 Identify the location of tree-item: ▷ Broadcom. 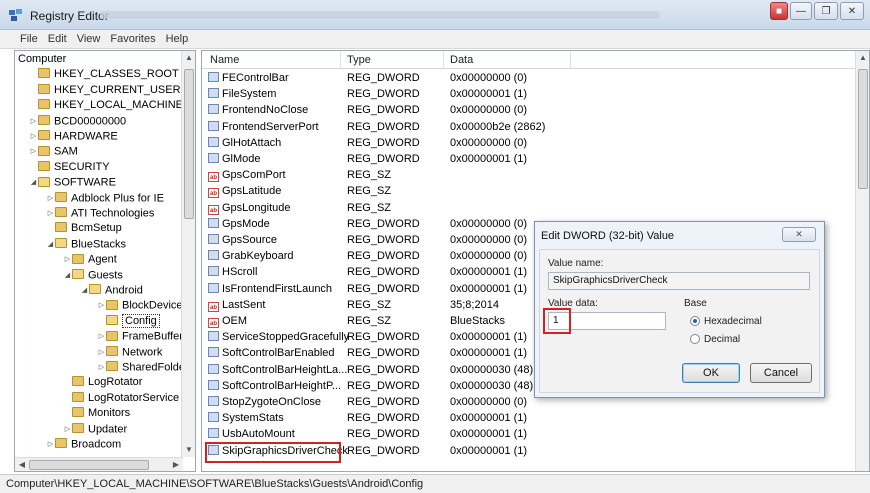
(83, 444).